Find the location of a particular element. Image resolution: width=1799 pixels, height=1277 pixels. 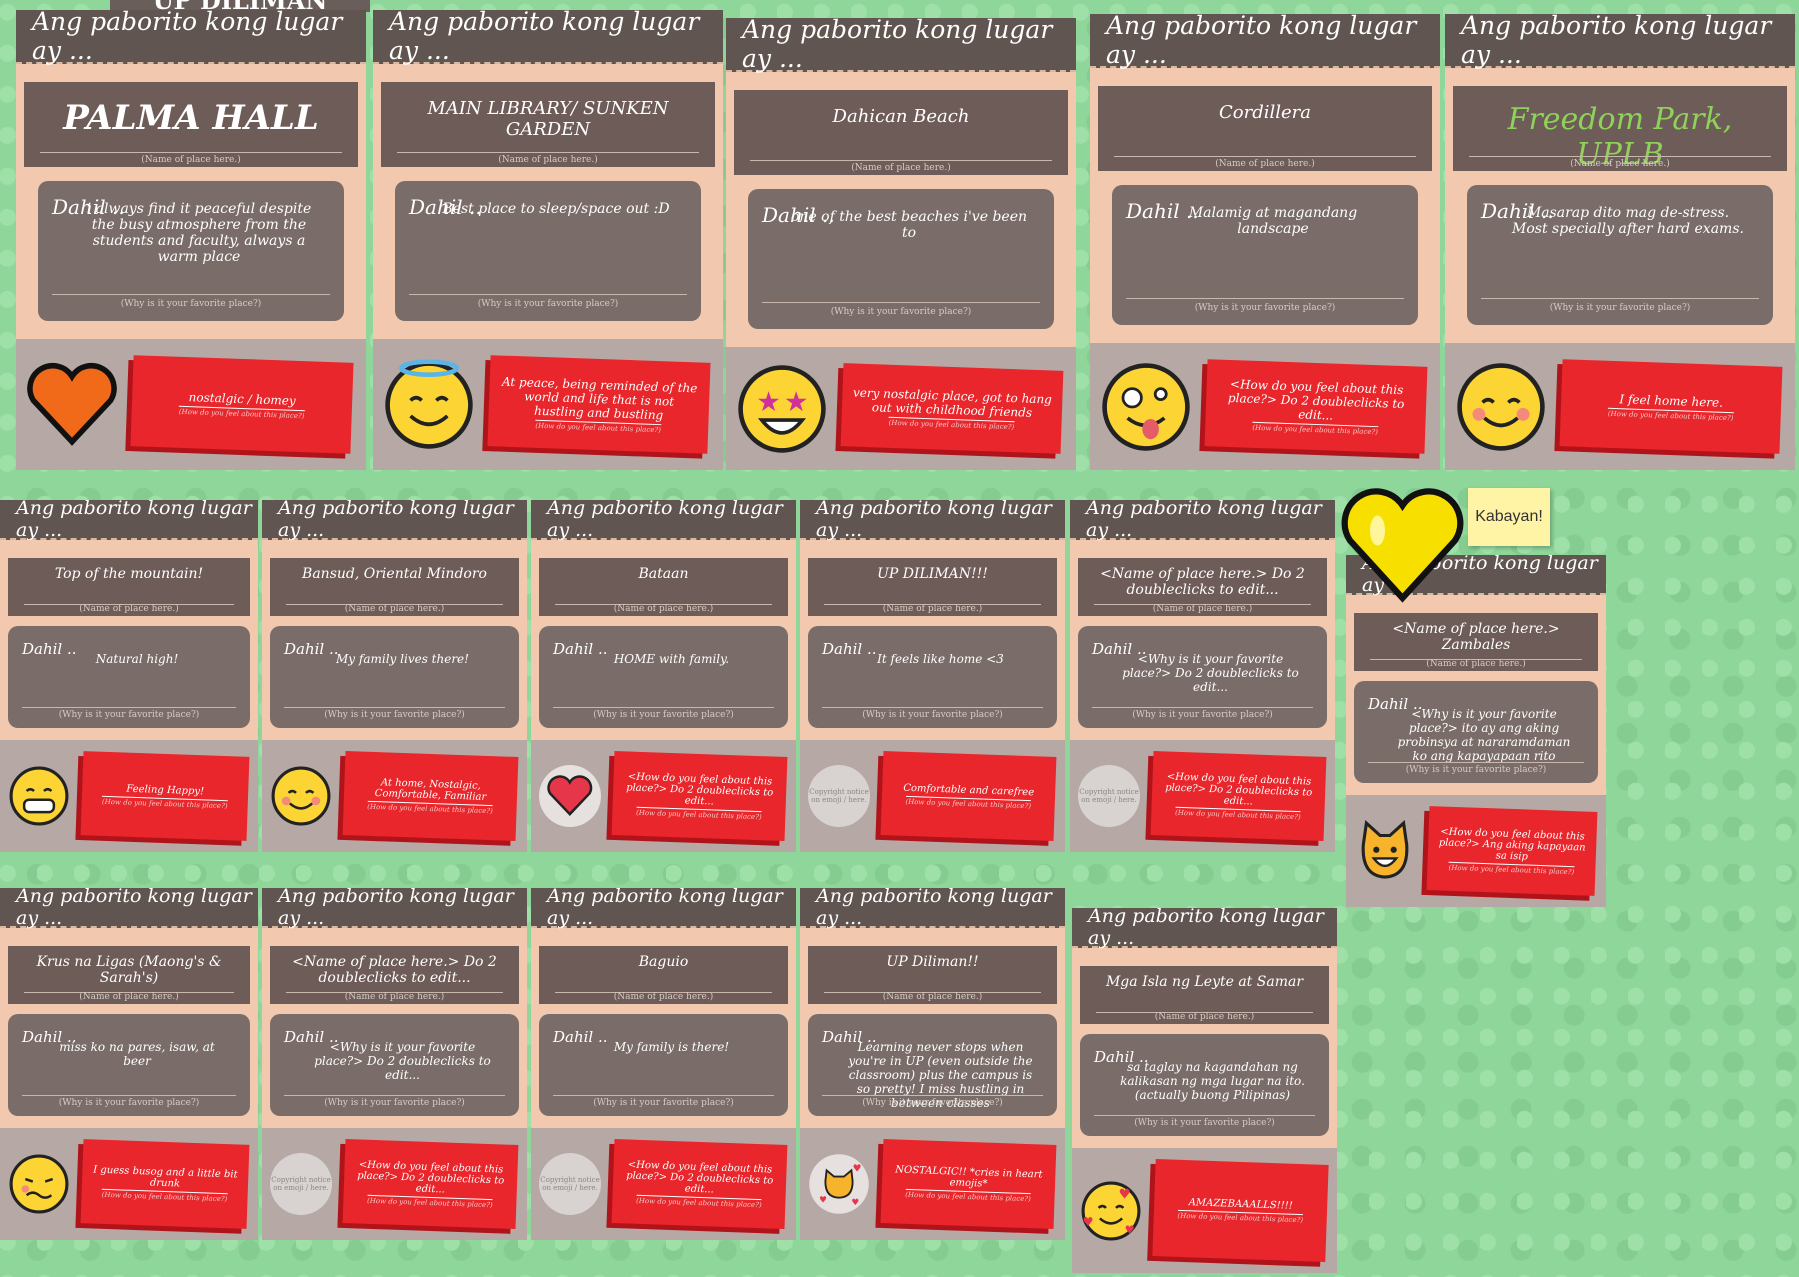

place-name-box: Cordillera (Name of place here.) is located at coordinates (1265, 128).